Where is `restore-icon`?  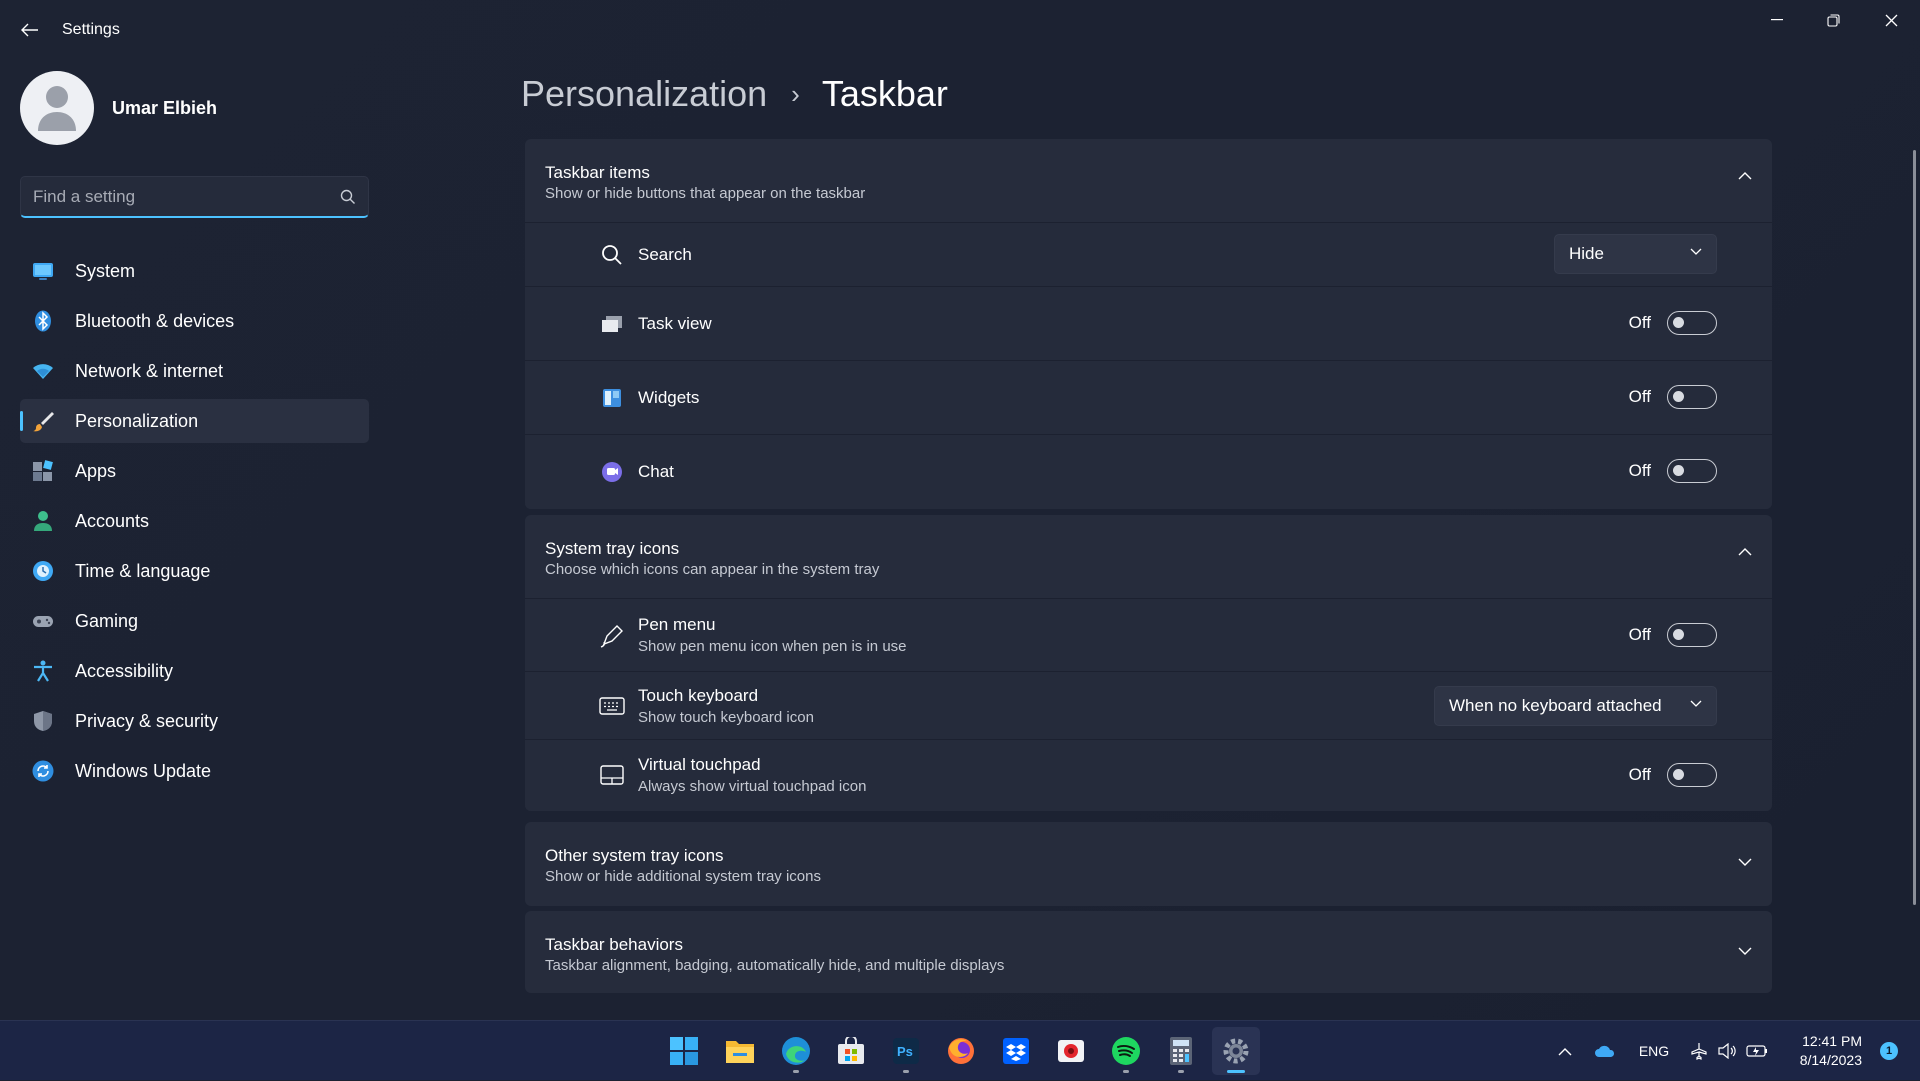 restore-icon is located at coordinates (1833, 20).